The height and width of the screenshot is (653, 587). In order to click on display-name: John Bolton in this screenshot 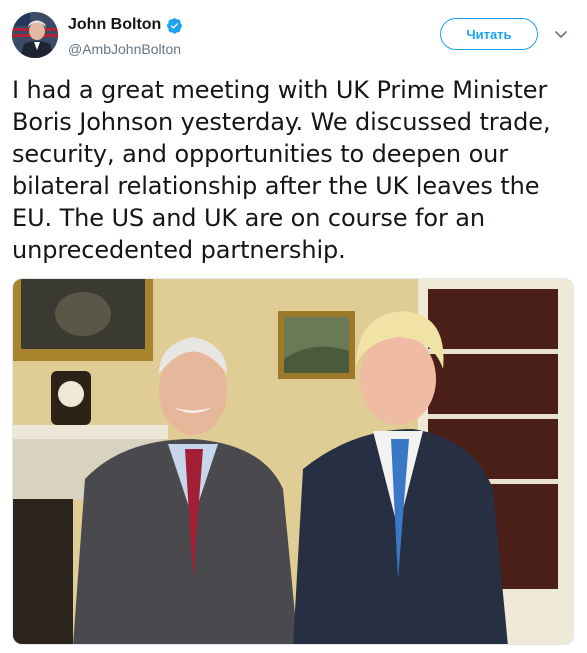, I will do `click(114, 25)`.